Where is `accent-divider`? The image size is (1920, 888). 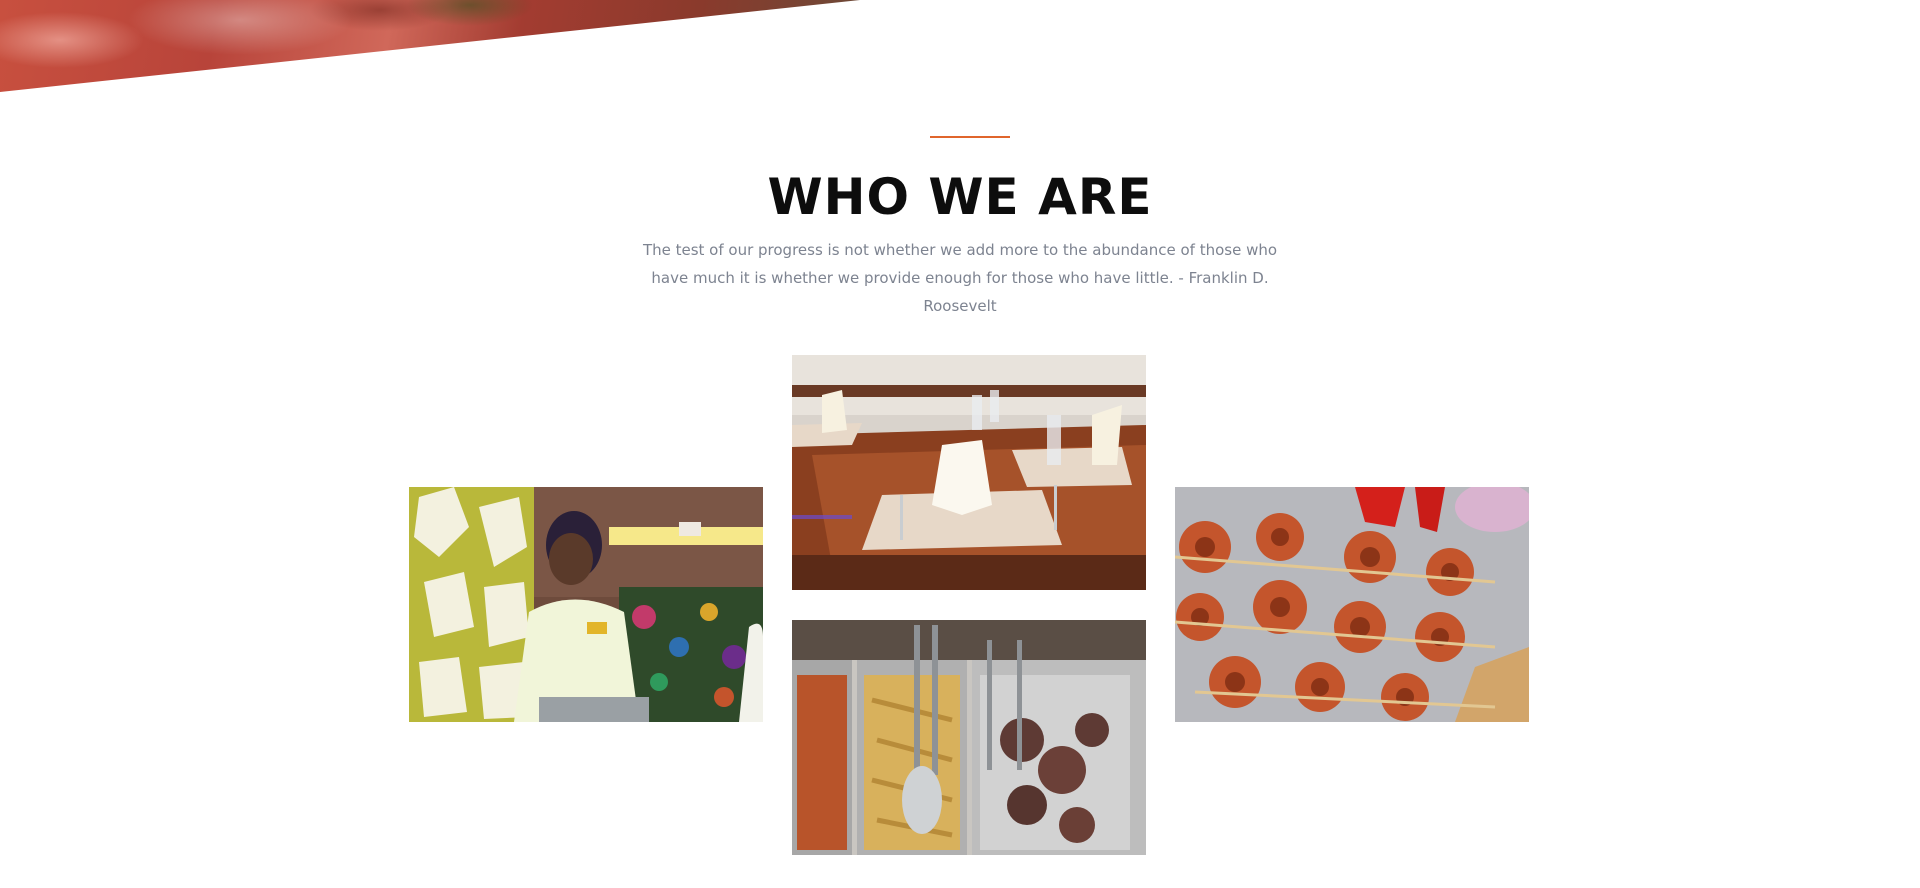 accent-divider is located at coordinates (970, 137).